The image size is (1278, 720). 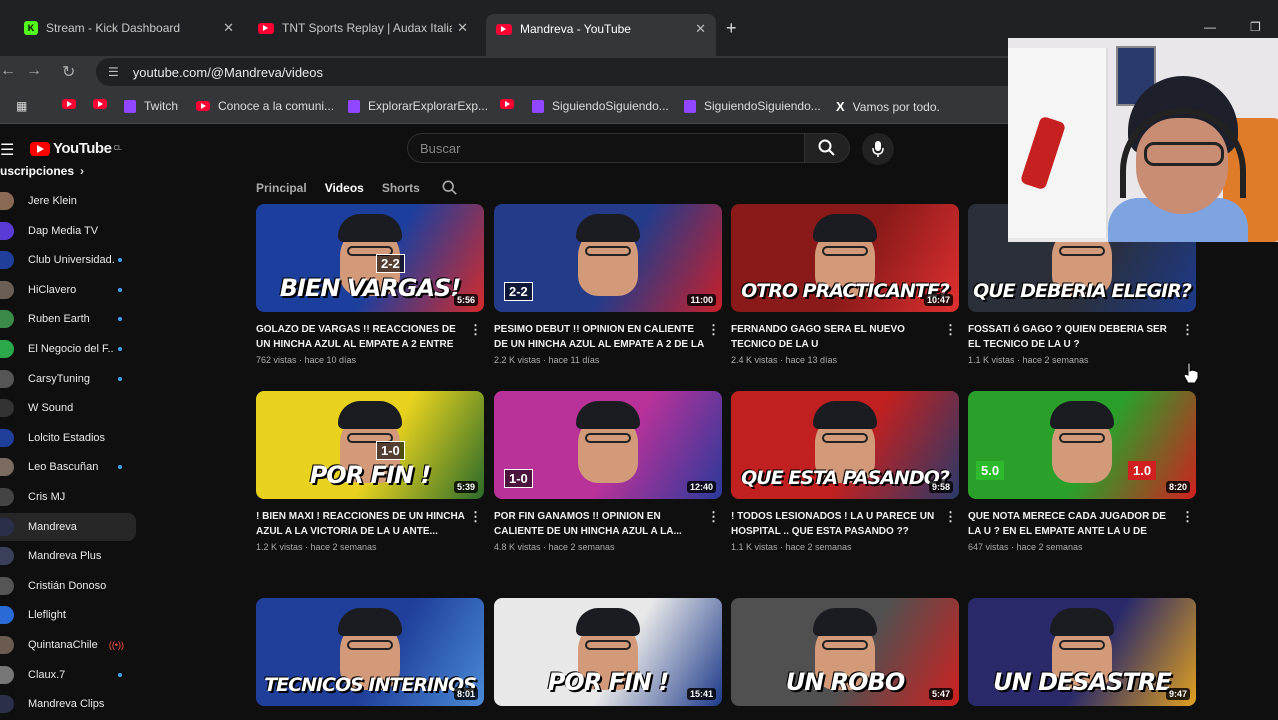 I want to click on new-tab-button: +, so click(x=731, y=28).